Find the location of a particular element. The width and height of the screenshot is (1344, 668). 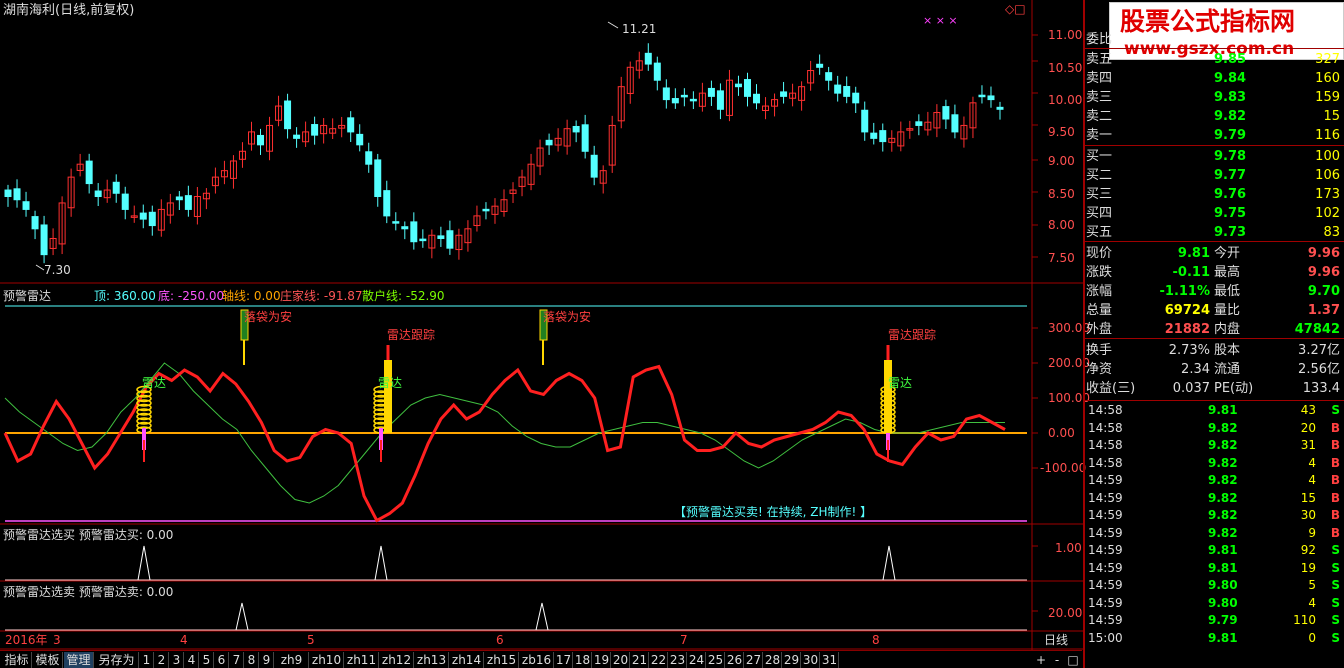

date-month: 7 is located at coordinates (684, 640).